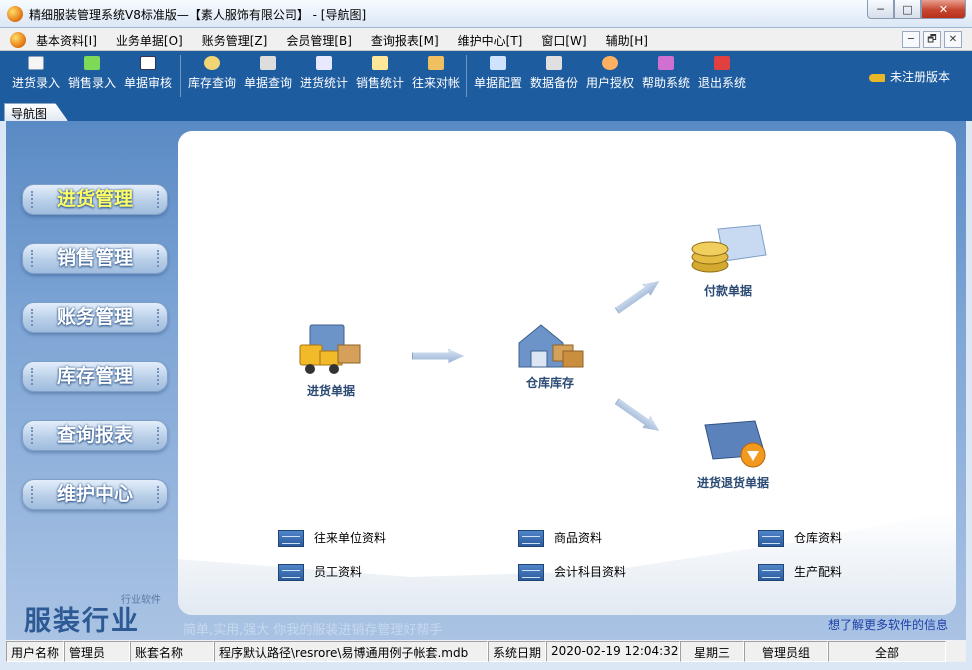 The width and height of the screenshot is (972, 670). What do you see at coordinates (666, 77) in the screenshot?
I see `toolbar-help: 帮助系统` at bounding box center [666, 77].